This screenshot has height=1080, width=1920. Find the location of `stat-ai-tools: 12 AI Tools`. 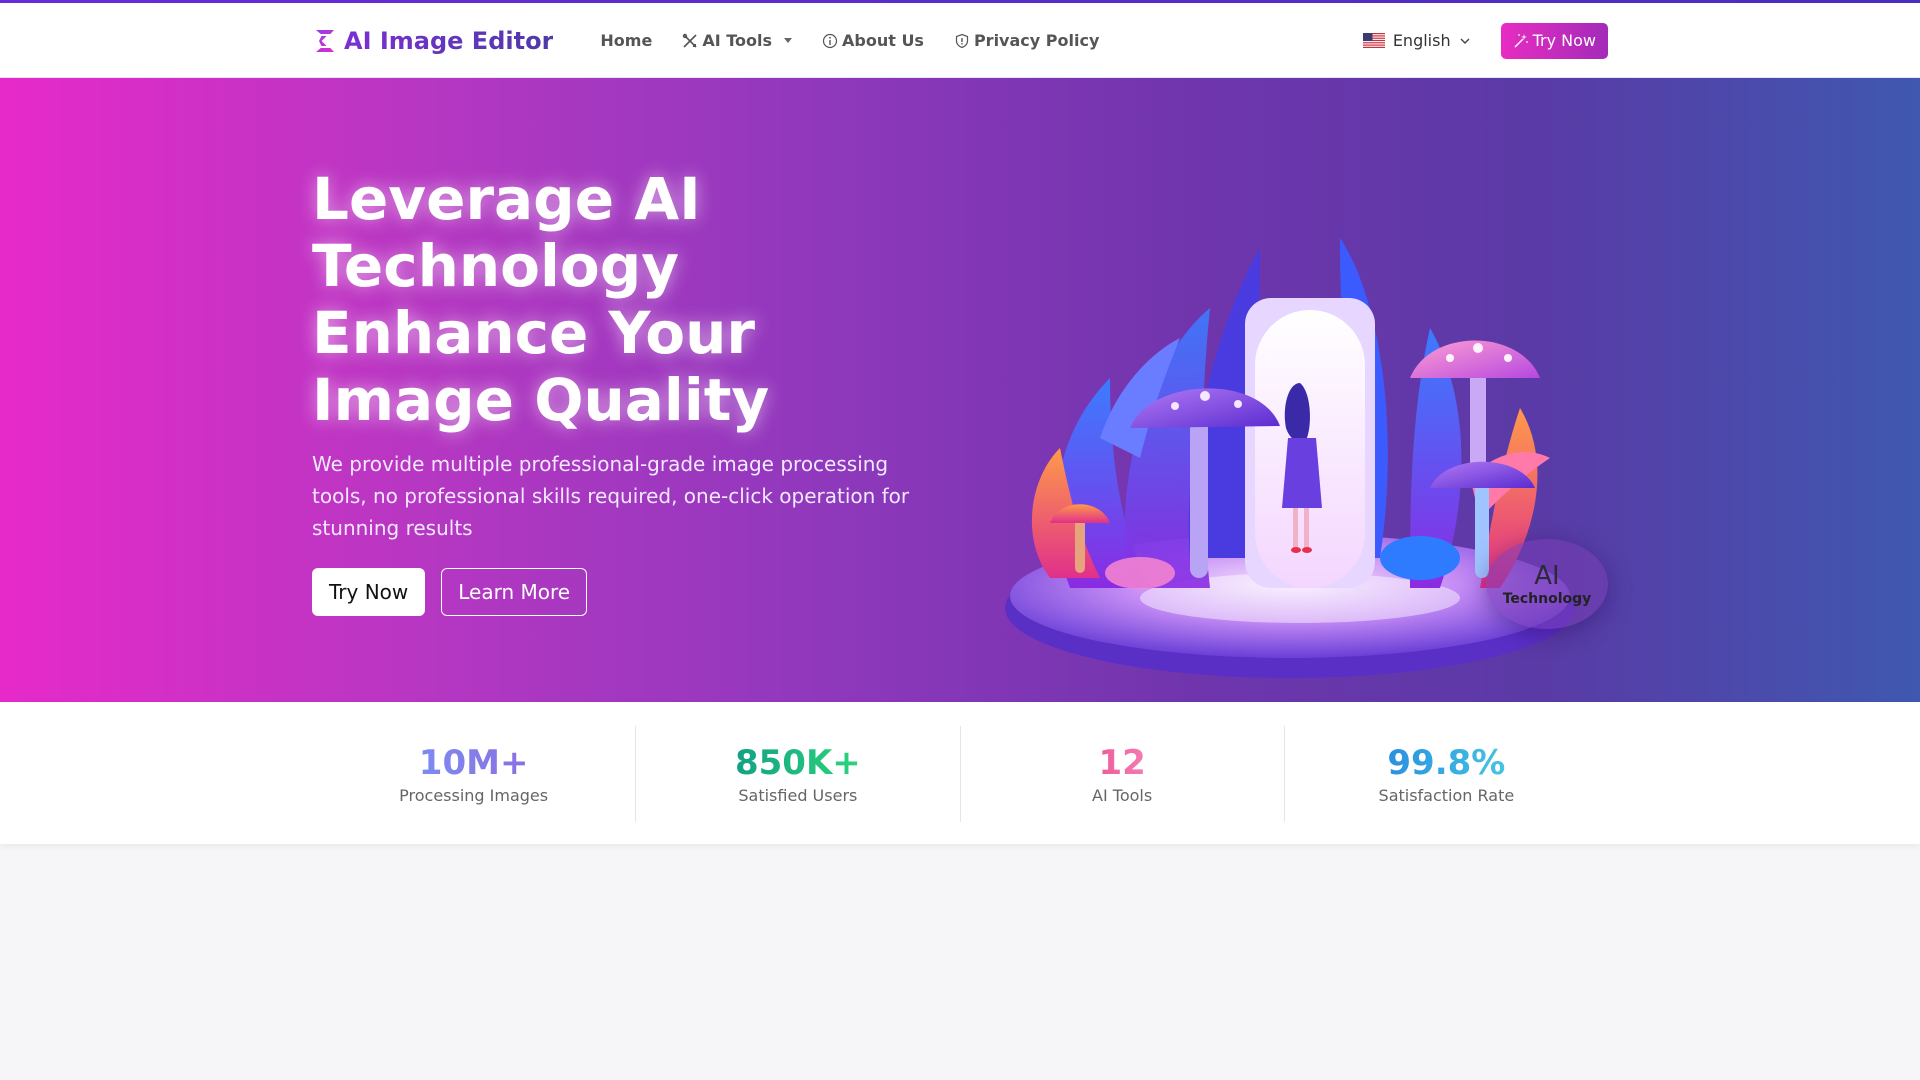

stat-ai-tools: 12 AI Tools is located at coordinates (1123, 774).